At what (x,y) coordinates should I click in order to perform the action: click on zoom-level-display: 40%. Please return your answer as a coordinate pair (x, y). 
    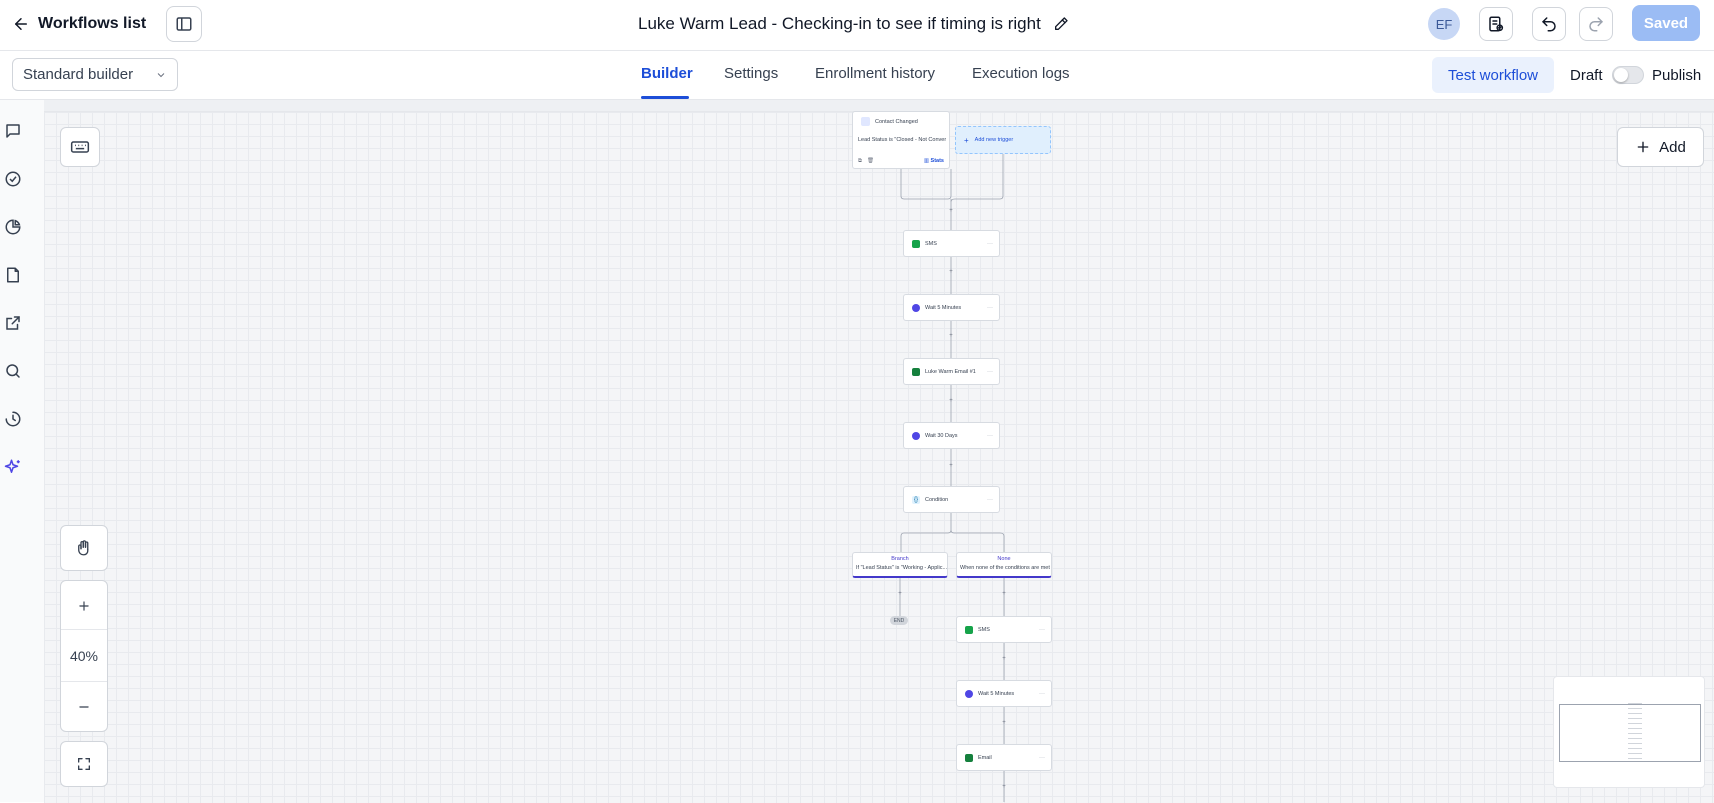
    Looking at the image, I should click on (84, 656).